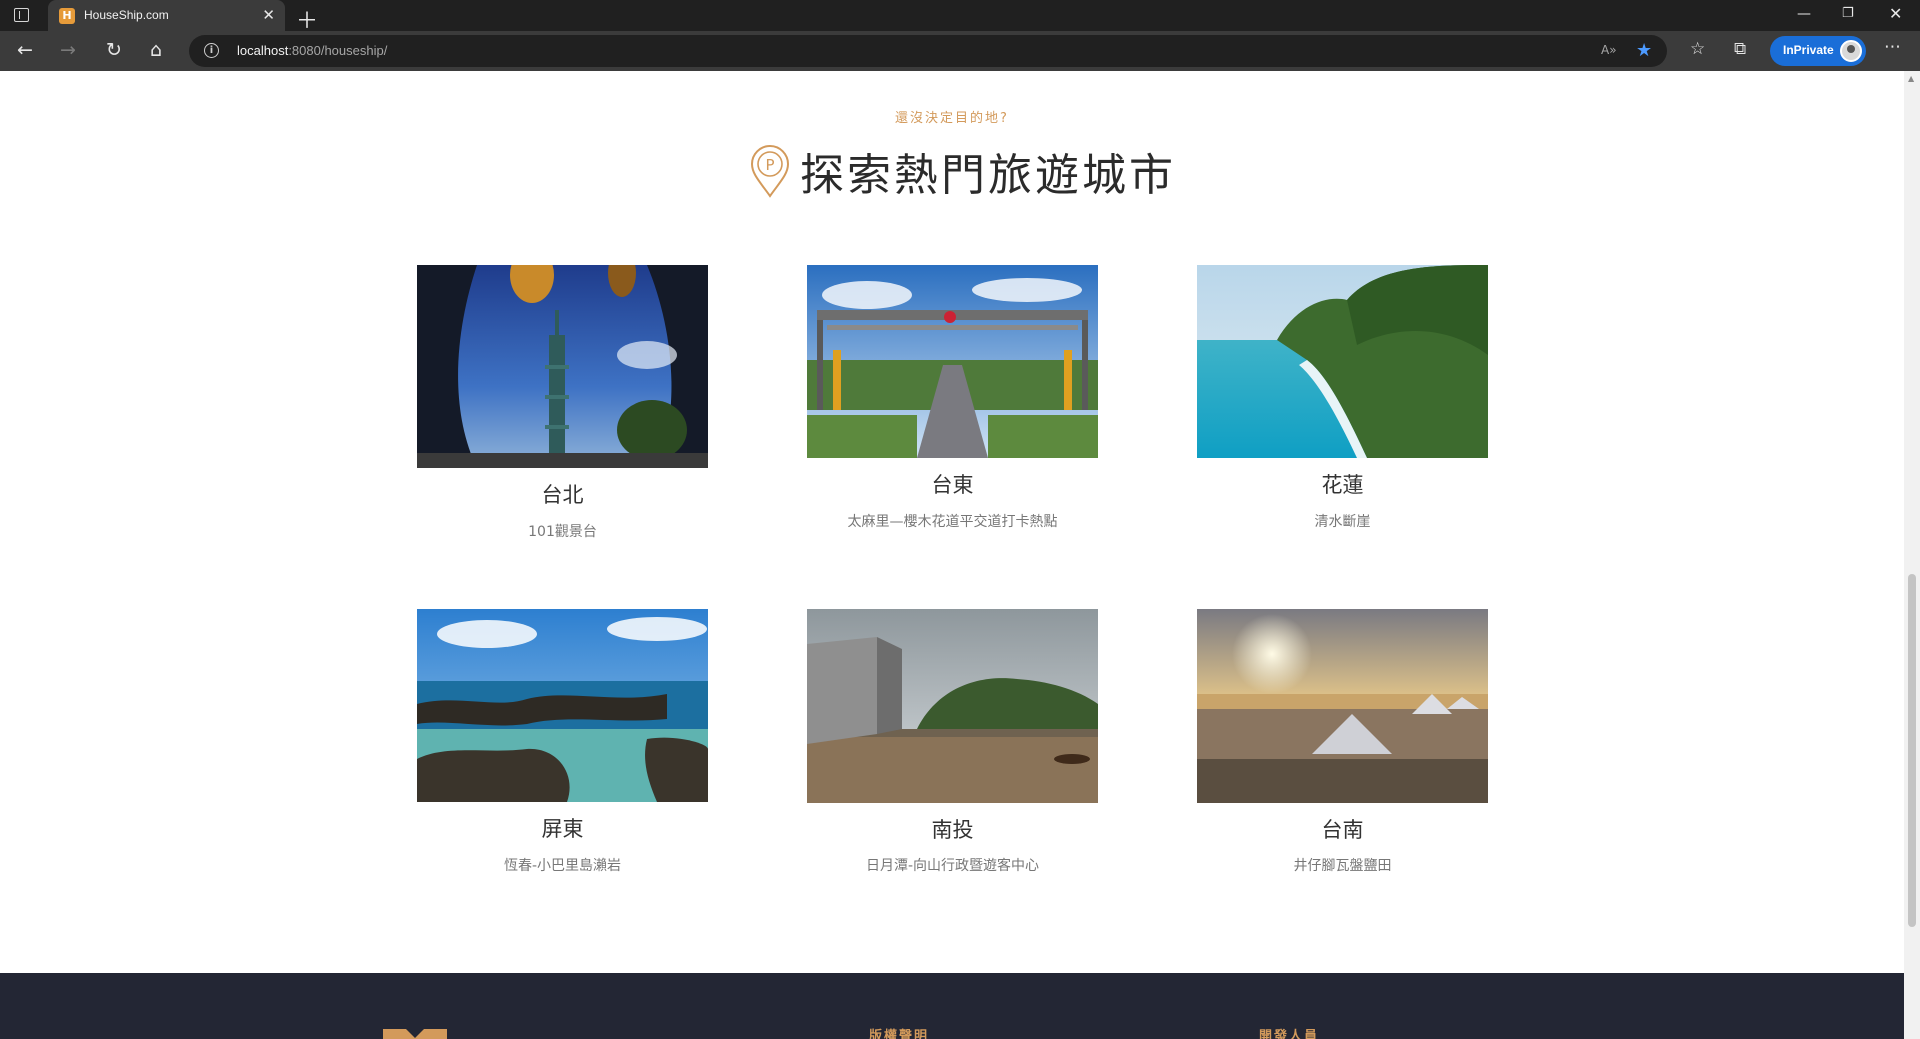  What do you see at coordinates (156, 50) in the screenshot?
I see `home-icon: ⌂` at bounding box center [156, 50].